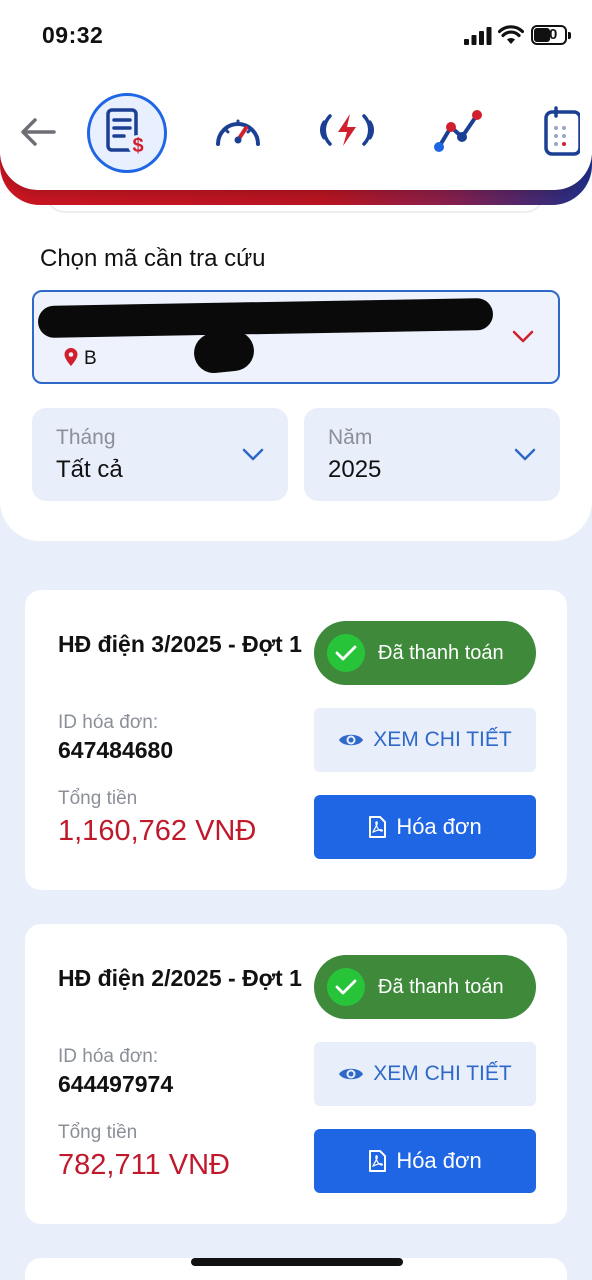  I want to click on nav-tab-consumption, so click(458, 131).